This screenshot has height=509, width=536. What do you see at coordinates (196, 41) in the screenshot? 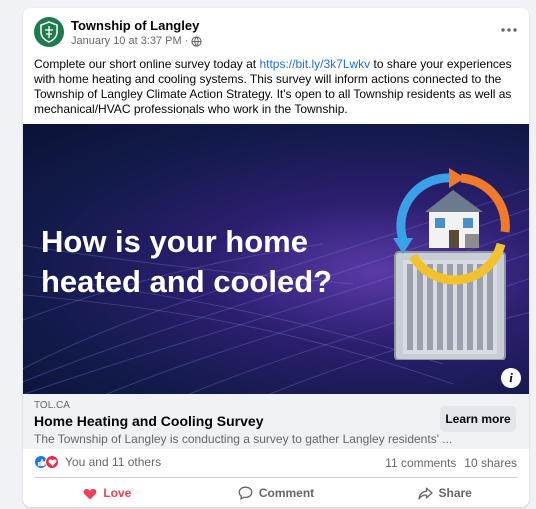
I see `globe-icon` at bounding box center [196, 41].